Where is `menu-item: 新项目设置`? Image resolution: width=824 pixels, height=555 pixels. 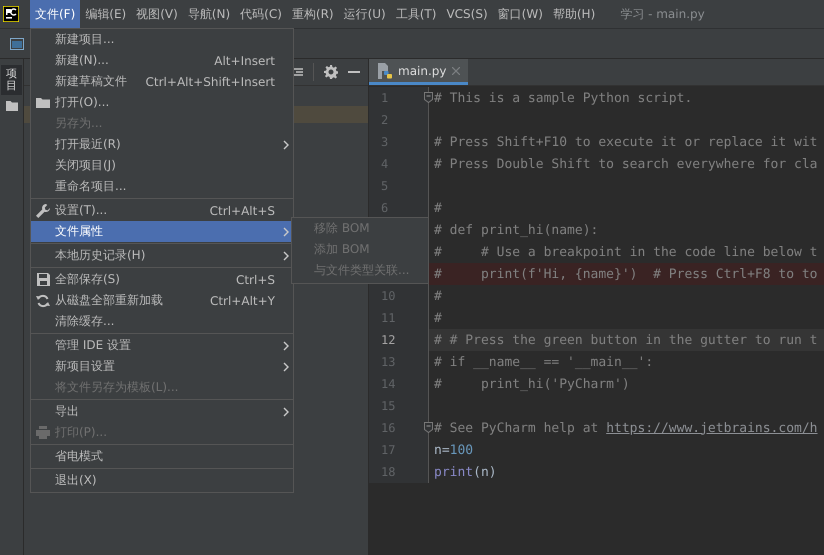 menu-item: 新项目设置 is located at coordinates (162, 366).